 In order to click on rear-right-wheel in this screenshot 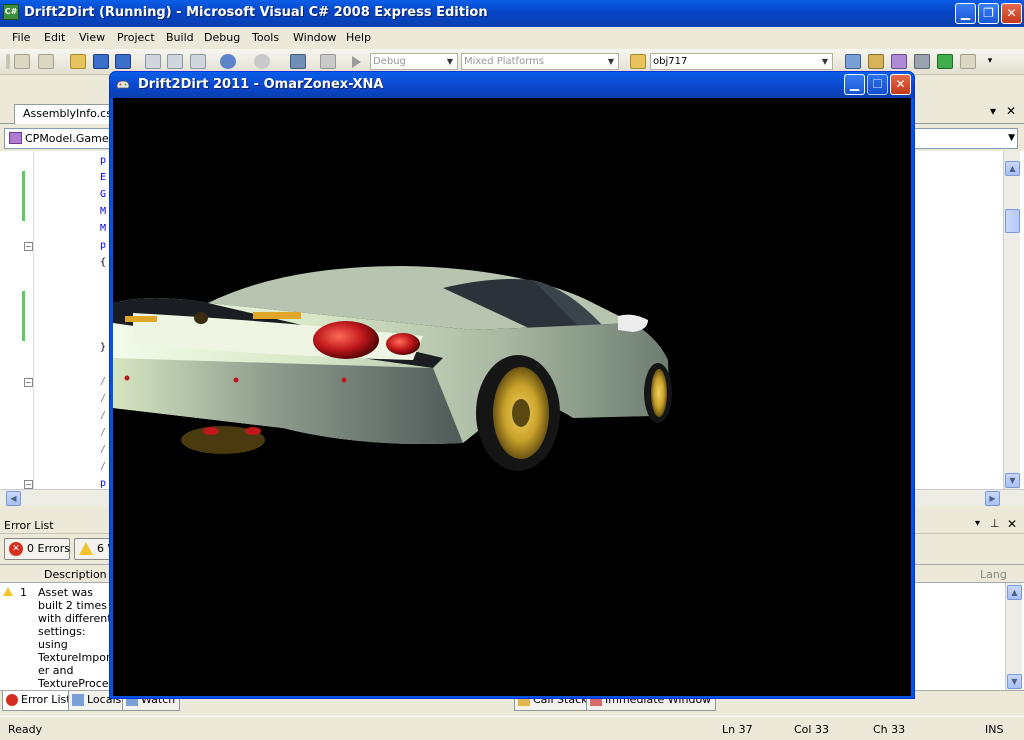, I will do `click(518, 413)`.